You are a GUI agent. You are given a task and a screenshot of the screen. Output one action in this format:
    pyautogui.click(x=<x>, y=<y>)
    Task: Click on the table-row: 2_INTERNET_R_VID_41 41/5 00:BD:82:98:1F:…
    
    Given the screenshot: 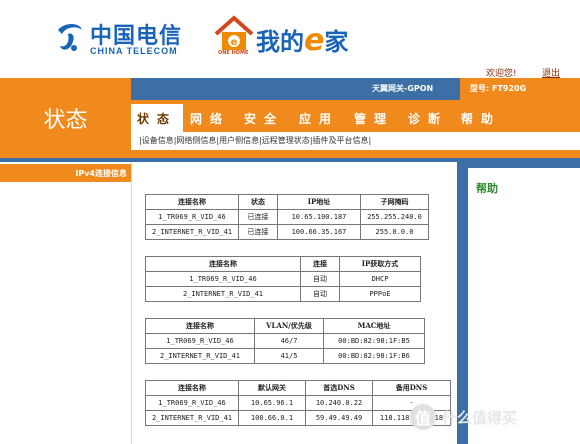 What is the action you would take?
    pyautogui.click(x=285, y=356)
    